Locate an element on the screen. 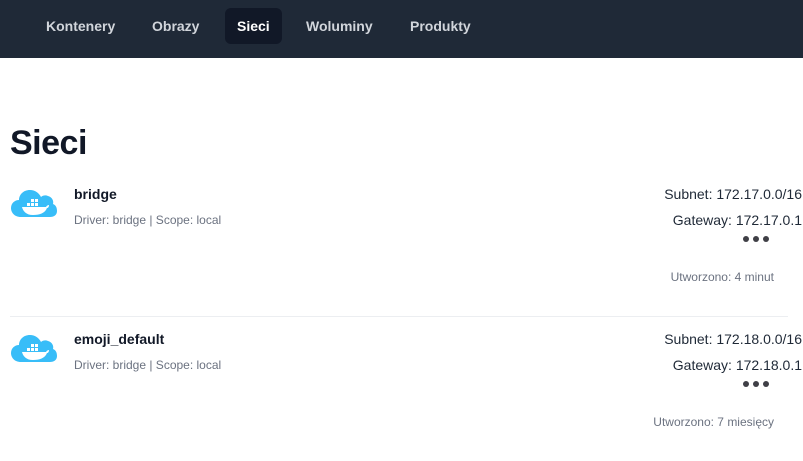 This screenshot has height=461, width=803. network-subnet: Subnet: 172.18.0.0/16 is located at coordinates (733, 339).